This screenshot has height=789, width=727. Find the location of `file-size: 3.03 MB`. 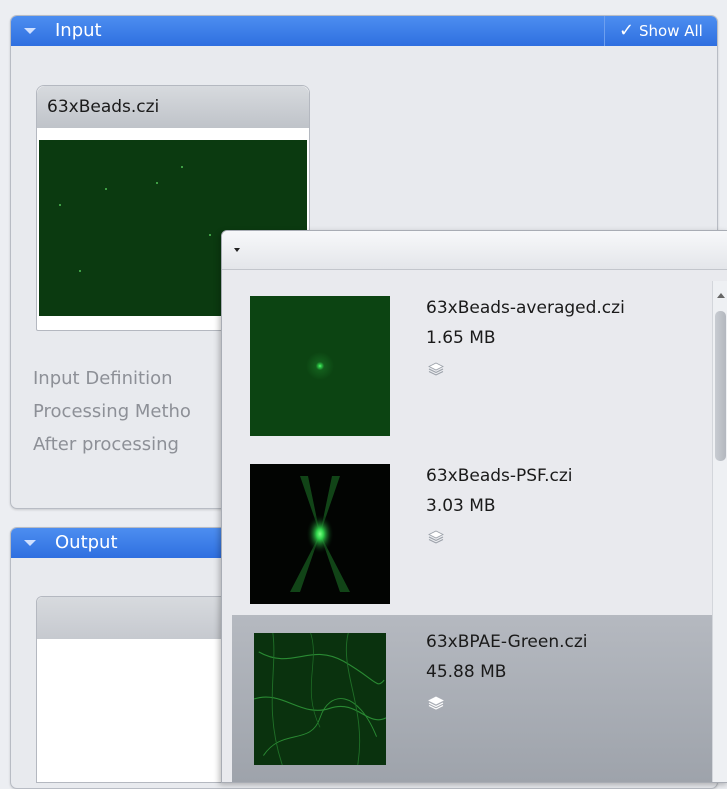

file-size: 3.03 MB is located at coordinates (461, 506).